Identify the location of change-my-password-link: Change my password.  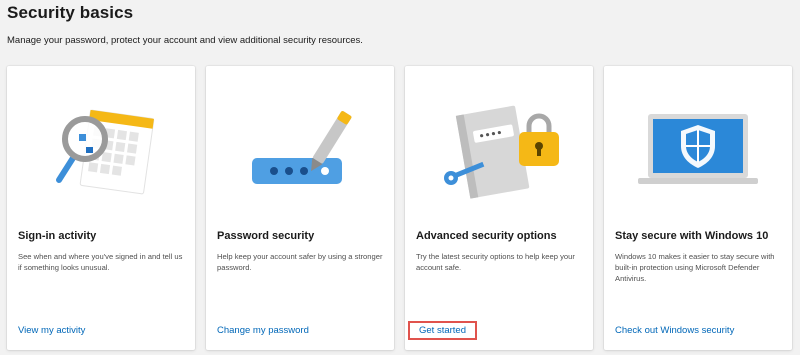
(263, 330).